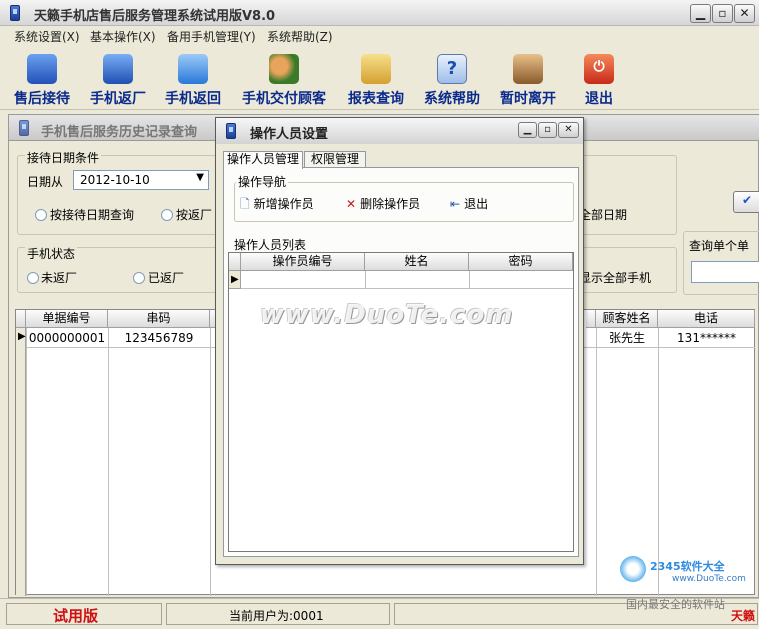  Describe the element at coordinates (270, 244) in the screenshot. I see `operator-list-title: 操作人员列表` at that location.